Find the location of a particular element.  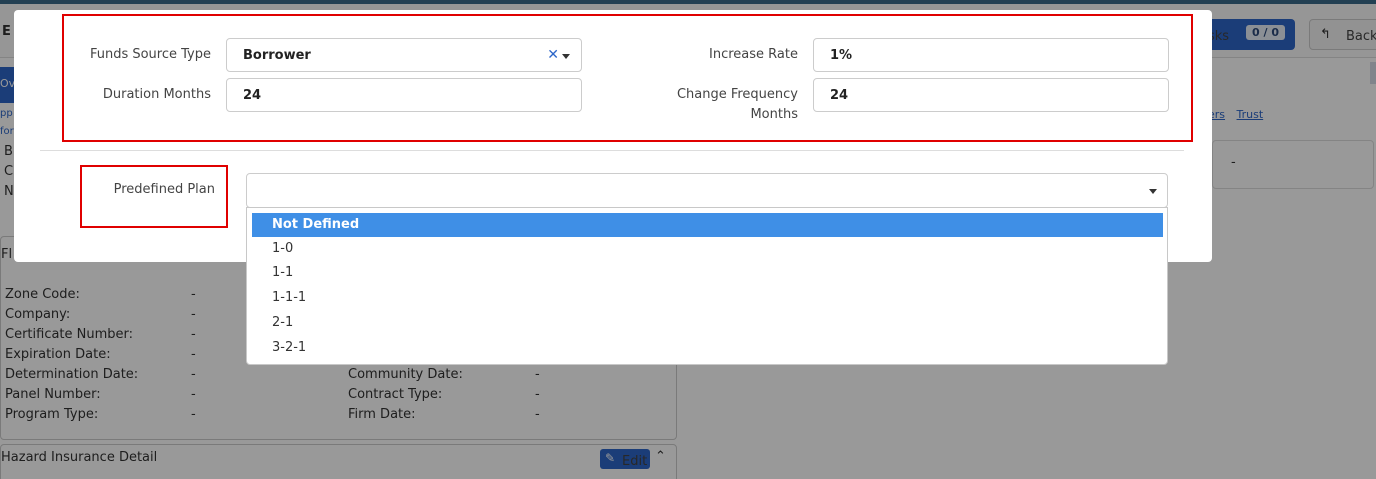

funds-source-type-select: Borrower ✕ is located at coordinates (404, 55).